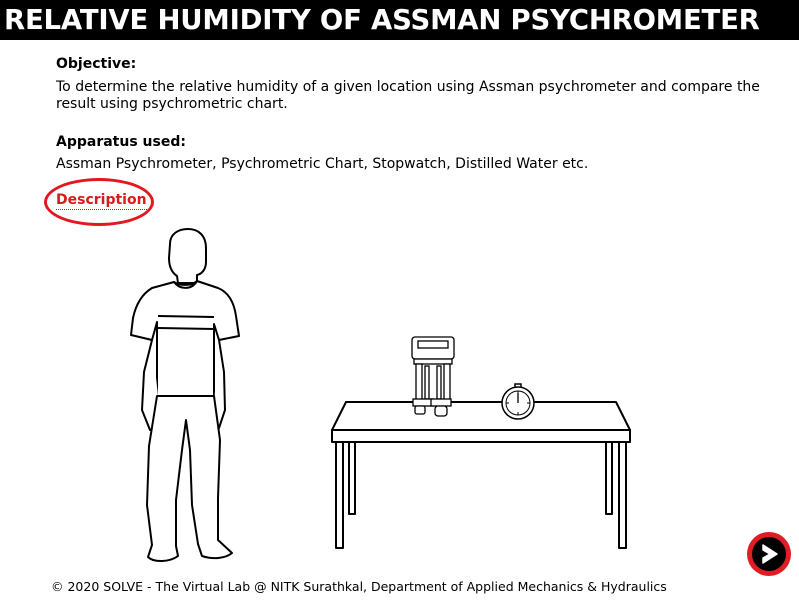 The width and height of the screenshot is (799, 610). I want to click on lab-table, so click(481, 475).